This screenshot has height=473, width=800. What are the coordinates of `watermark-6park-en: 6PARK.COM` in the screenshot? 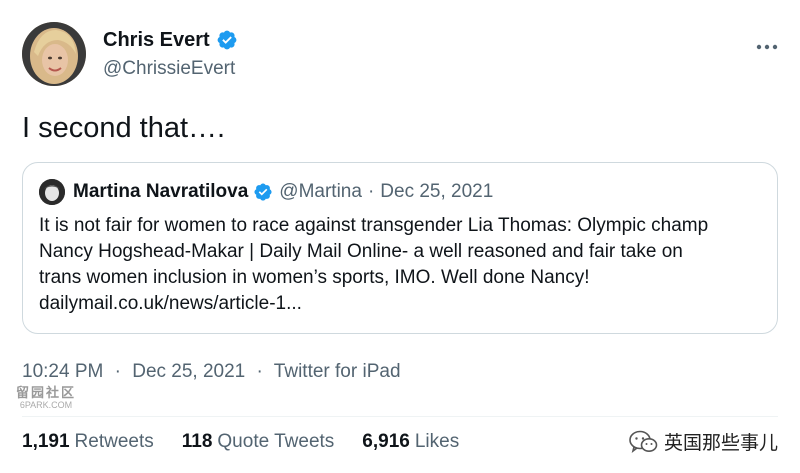 It's located at (46, 405).